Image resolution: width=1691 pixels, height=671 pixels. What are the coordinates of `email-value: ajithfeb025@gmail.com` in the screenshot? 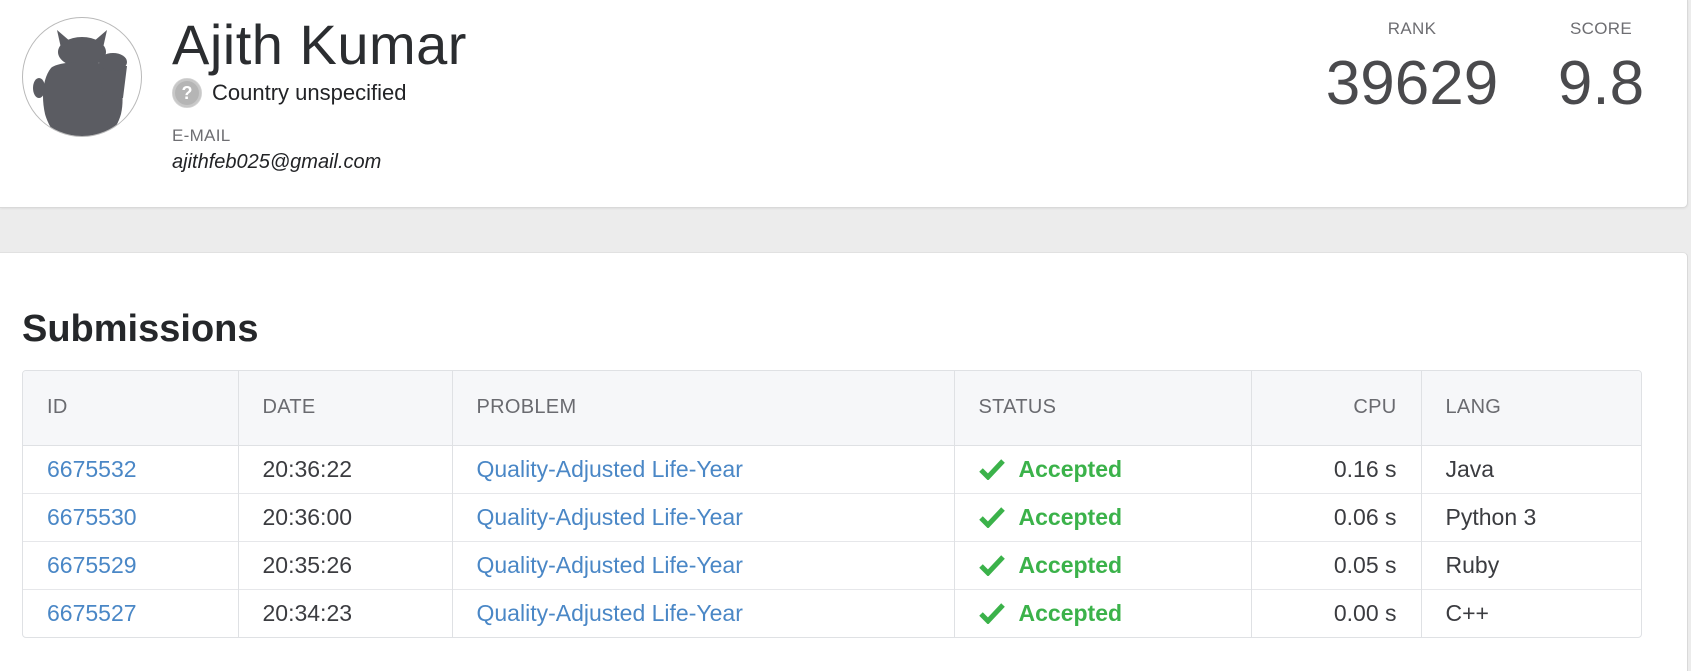 It's located at (277, 162).